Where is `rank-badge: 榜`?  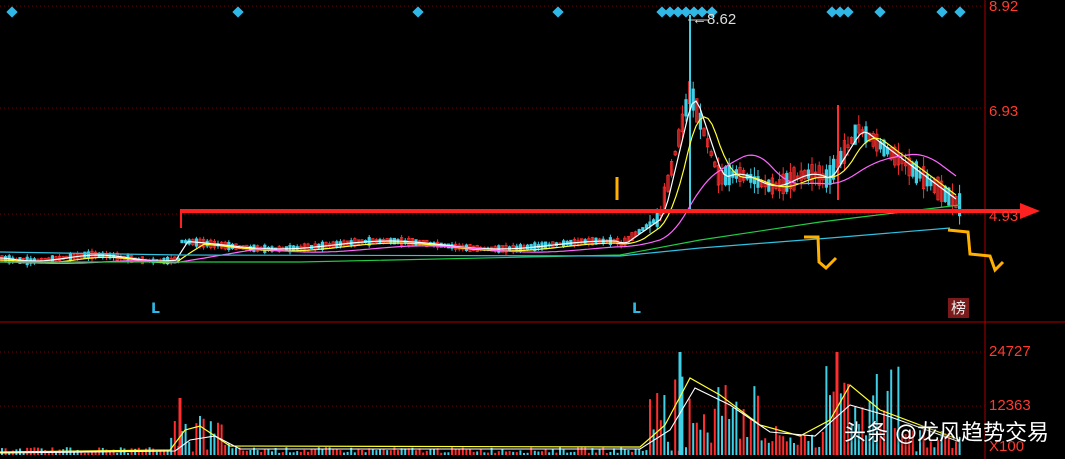
rank-badge: 榜 is located at coordinates (959, 308).